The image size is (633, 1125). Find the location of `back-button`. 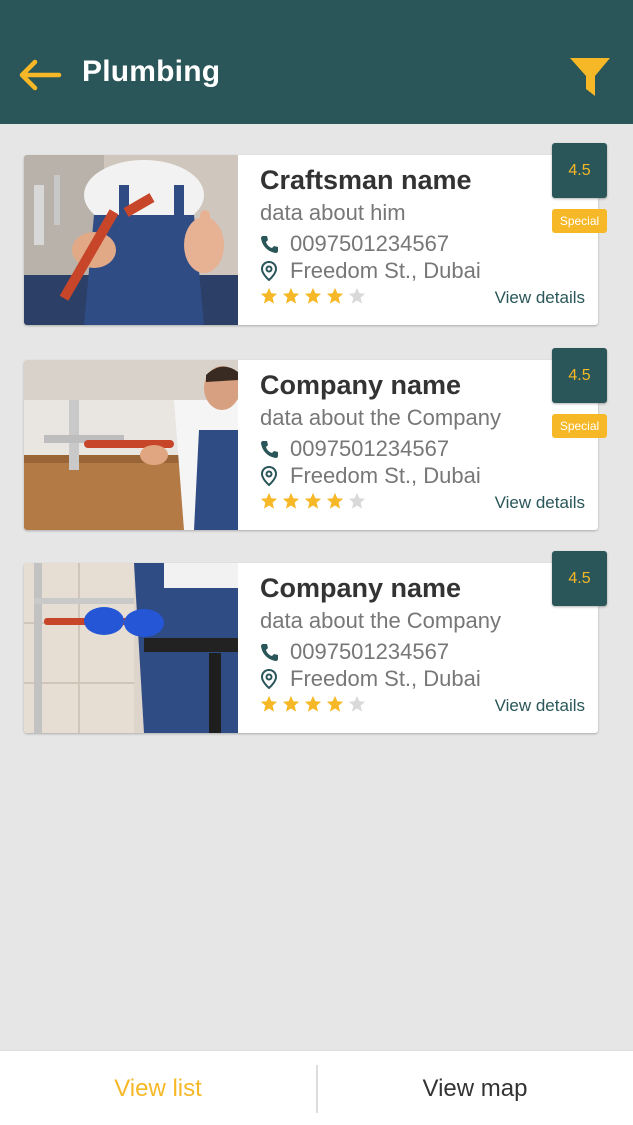

back-button is located at coordinates (40, 75).